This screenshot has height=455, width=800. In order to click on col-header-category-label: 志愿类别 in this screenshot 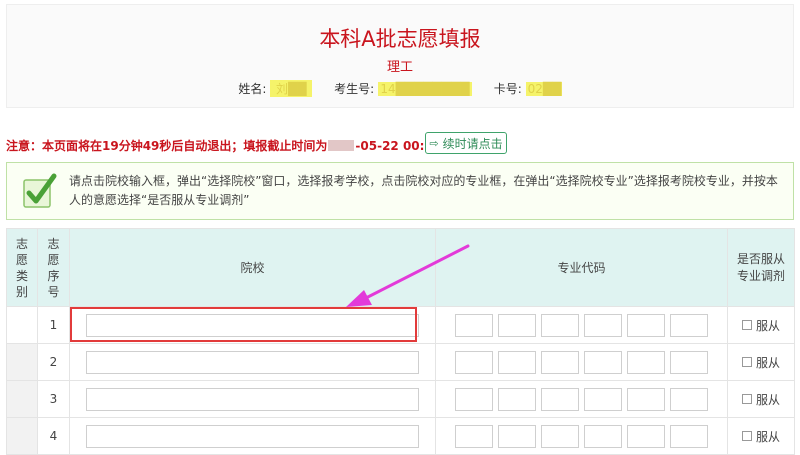, I will do `click(21, 267)`.